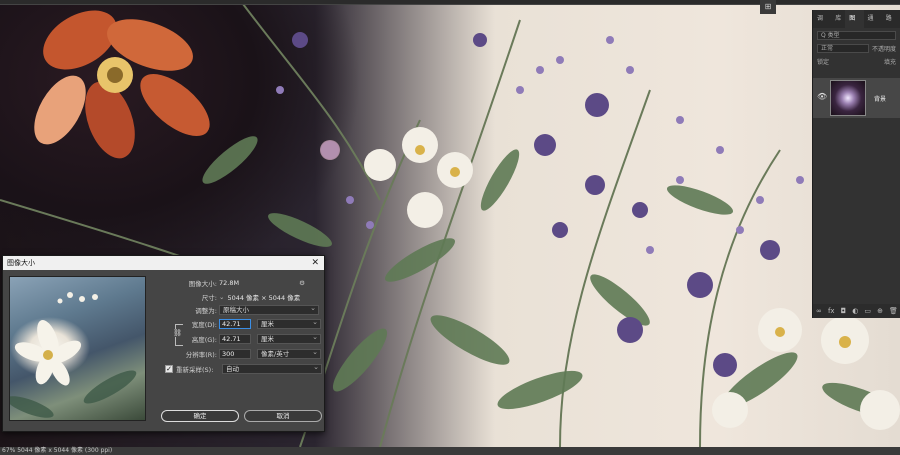 The image size is (900, 455). I want to click on dialog-titlebar: 图像大小 ✕, so click(163, 263).